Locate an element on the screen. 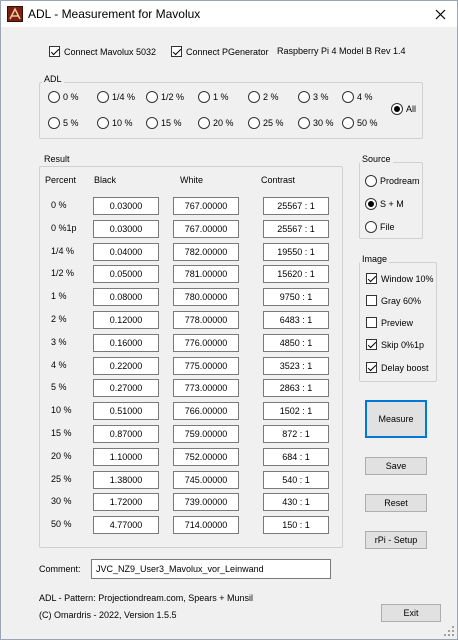 Image resolution: width=458 pixels, height=640 pixels. row-contrast-field: 6483 : 1 is located at coordinates (296, 320).